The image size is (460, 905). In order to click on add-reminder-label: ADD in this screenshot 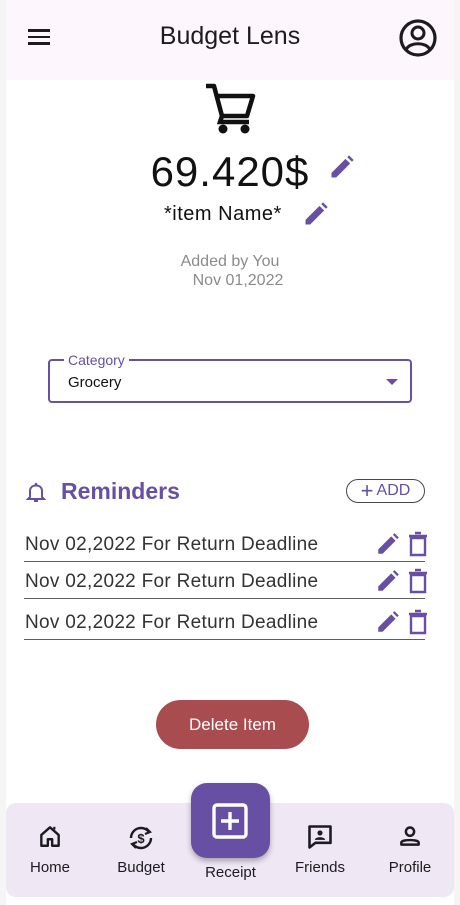, I will do `click(393, 490)`.